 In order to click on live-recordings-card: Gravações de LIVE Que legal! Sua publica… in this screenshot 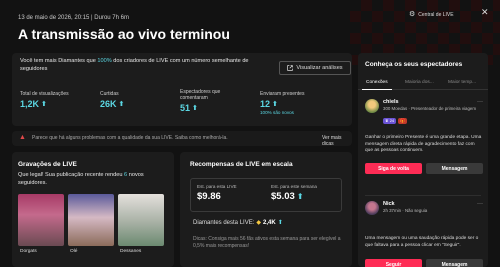, I will do `click(93, 209)`.